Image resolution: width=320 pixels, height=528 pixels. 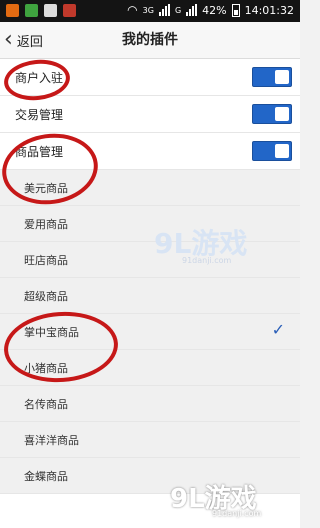 What do you see at coordinates (164, 10) in the screenshot?
I see `signal-icon` at bounding box center [164, 10].